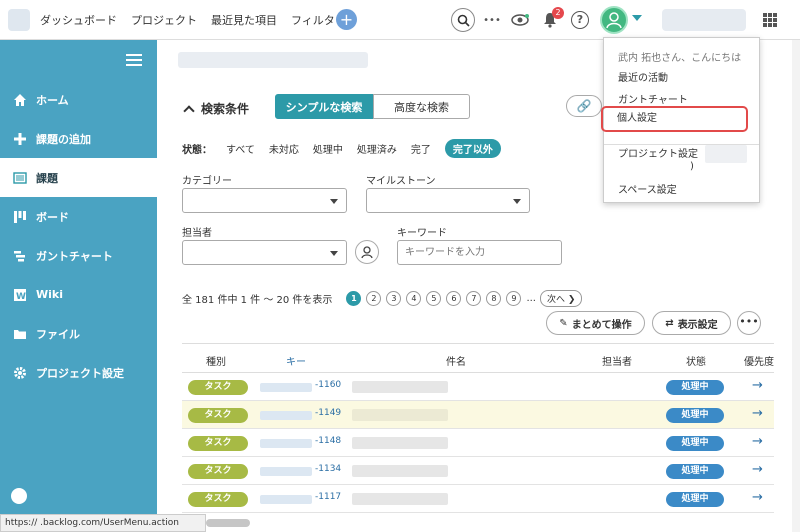 The image size is (800, 532). What do you see at coordinates (324, 106) in the screenshot?
I see `simple-search-tab: シンプルな検索` at bounding box center [324, 106].